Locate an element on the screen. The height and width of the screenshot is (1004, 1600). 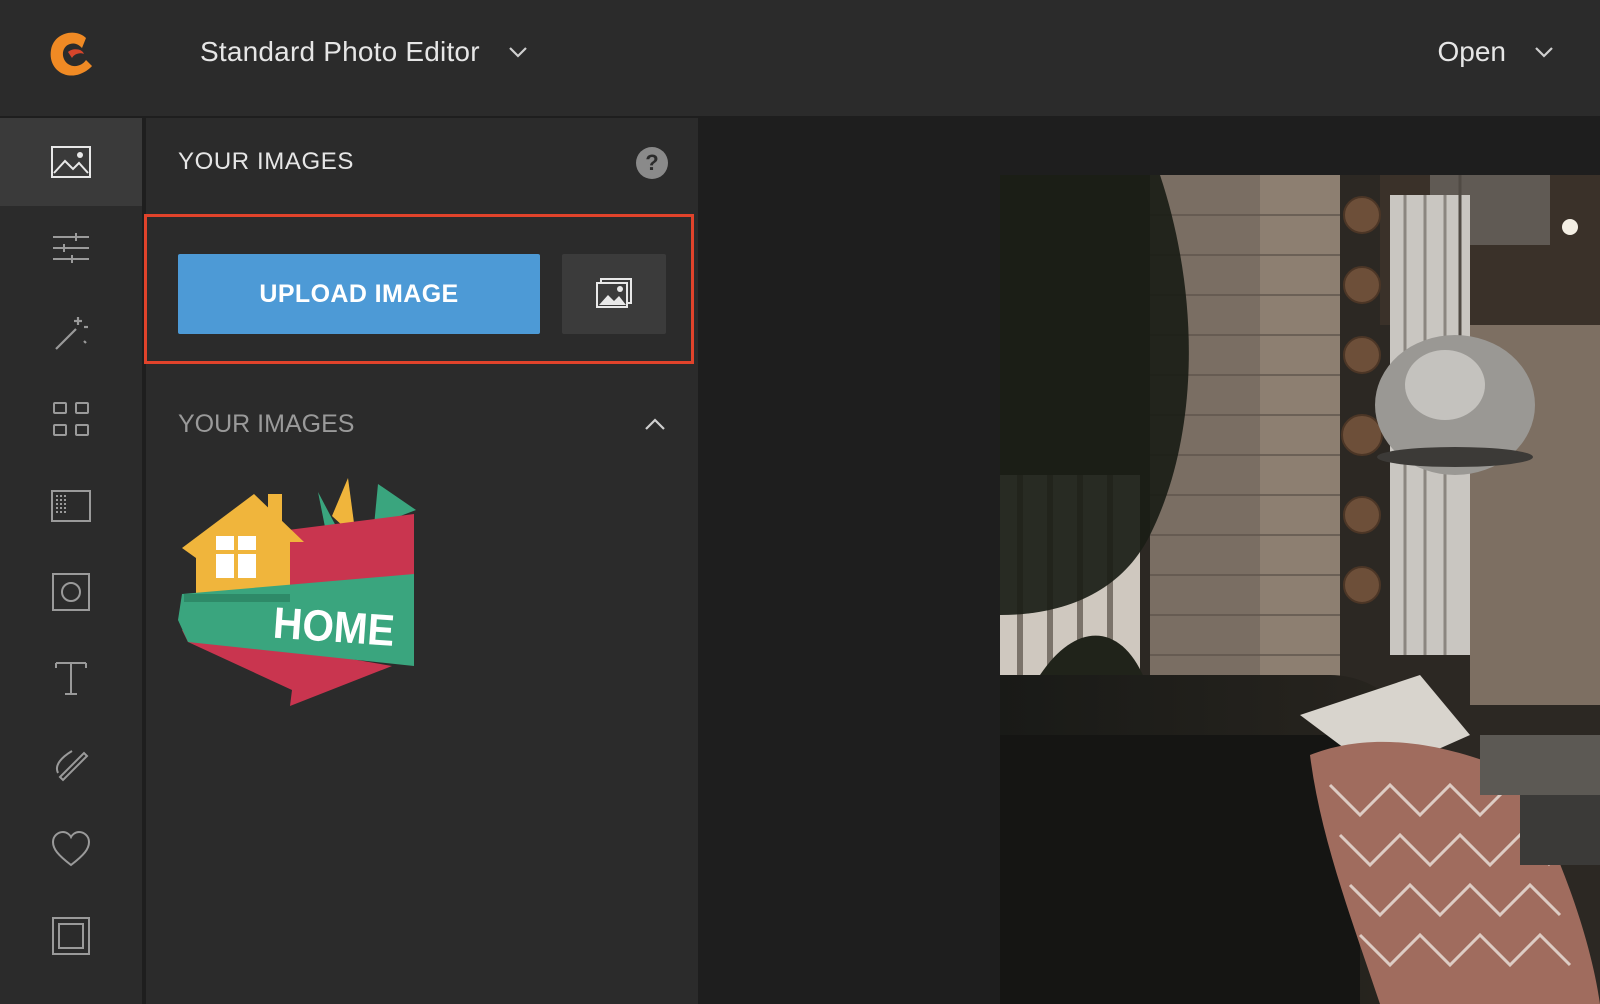
rail-item-effects is located at coordinates (71, 334).